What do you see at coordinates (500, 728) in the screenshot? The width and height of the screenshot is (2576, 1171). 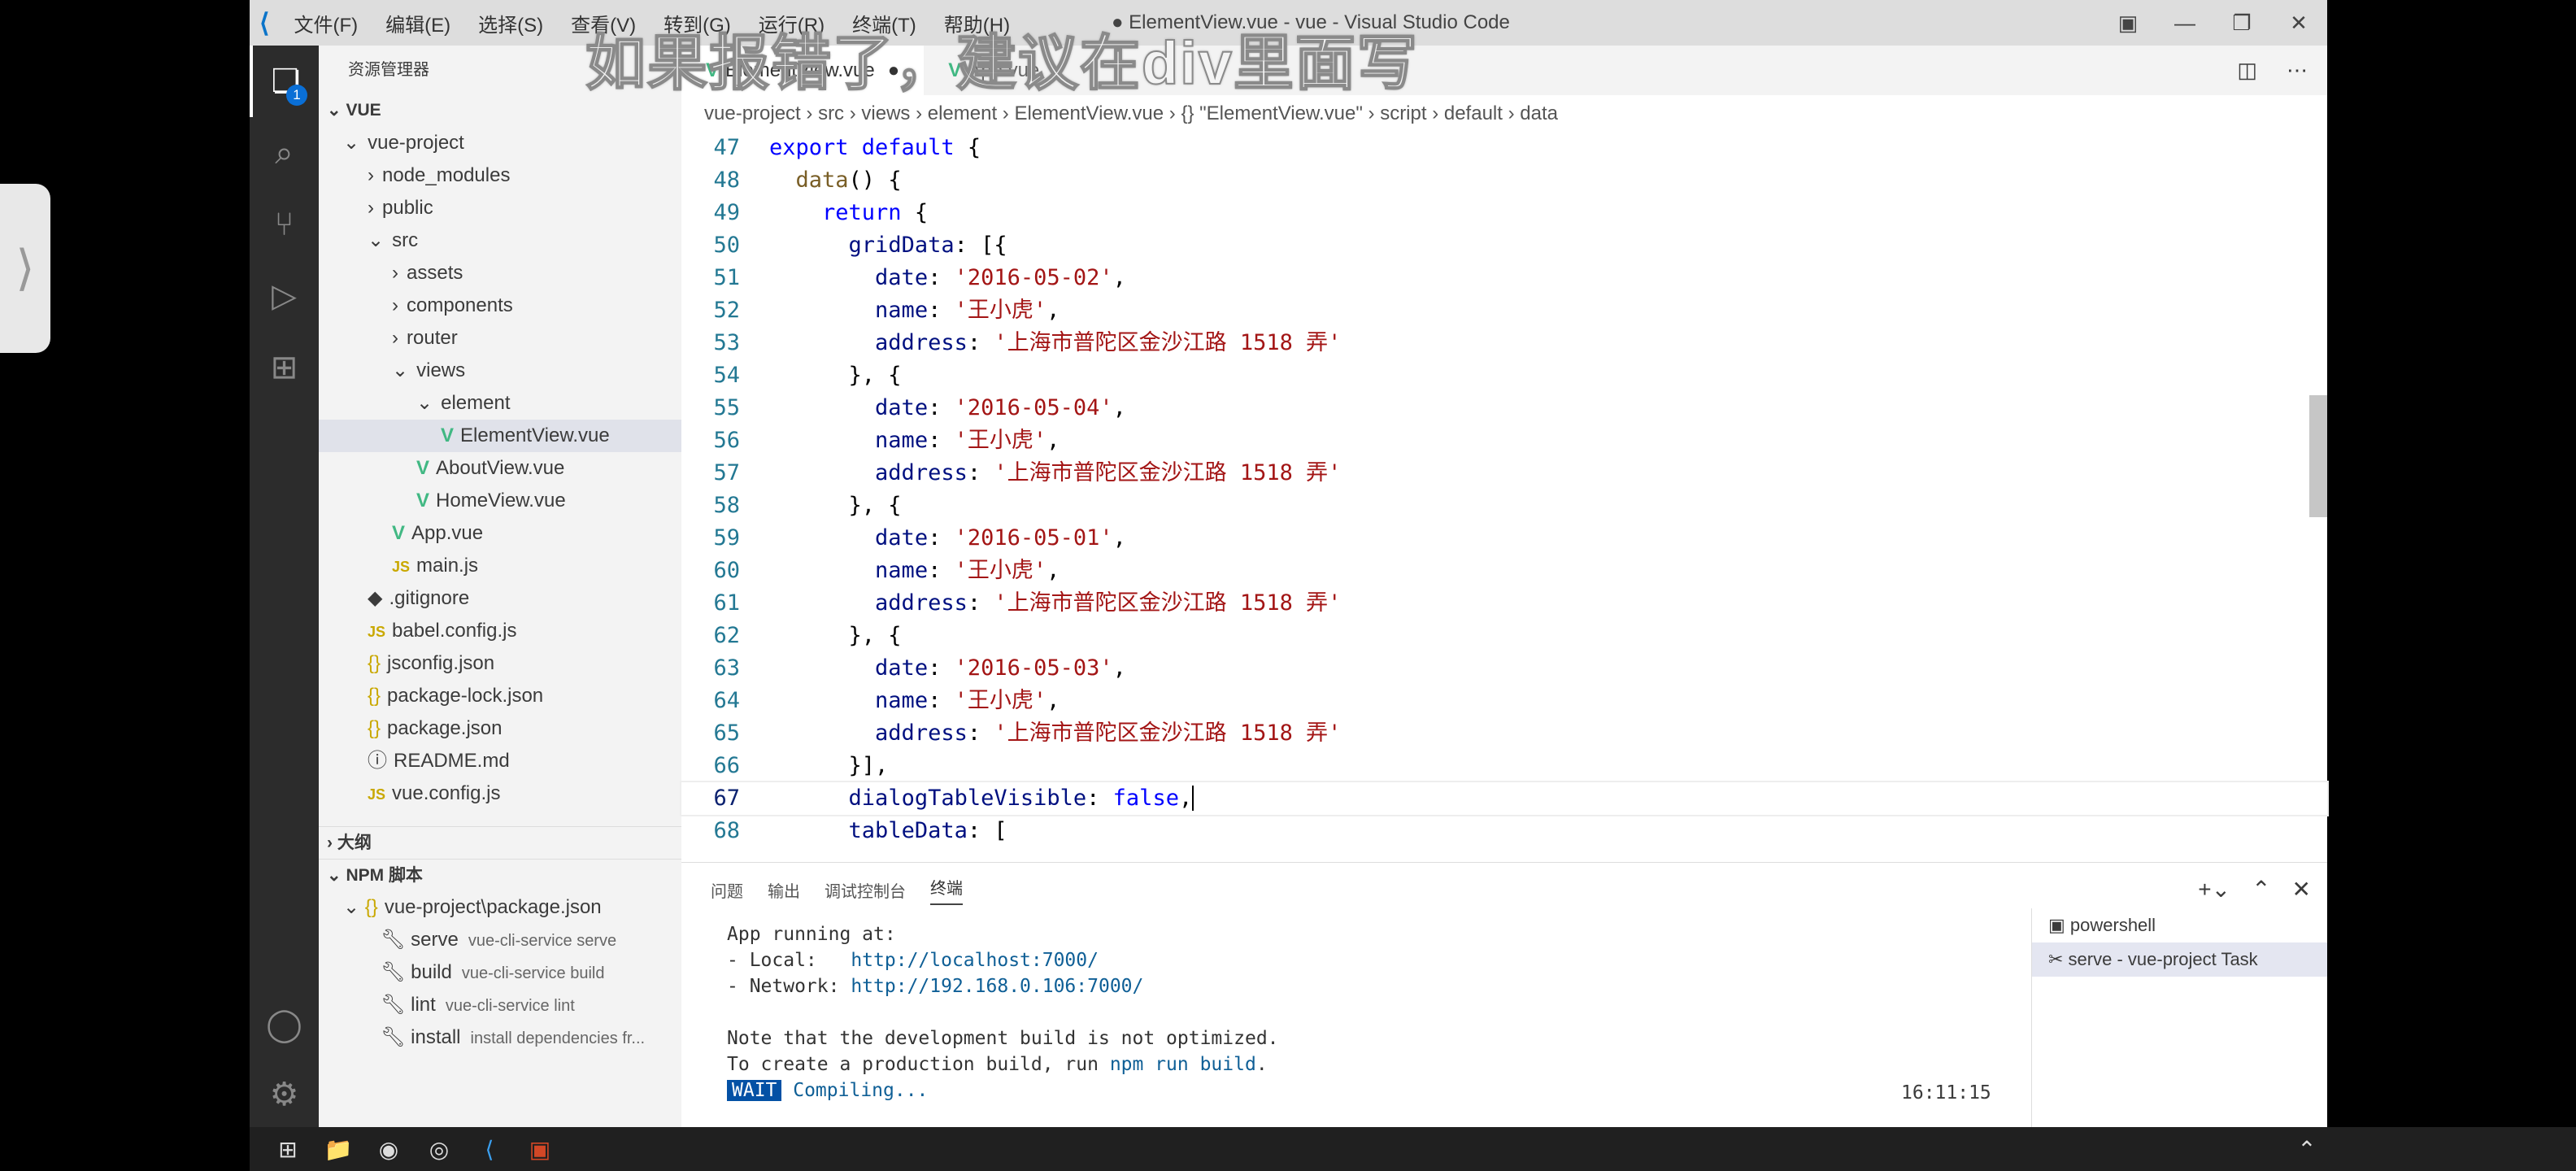 I see `tree-item: {} package.json` at bounding box center [500, 728].